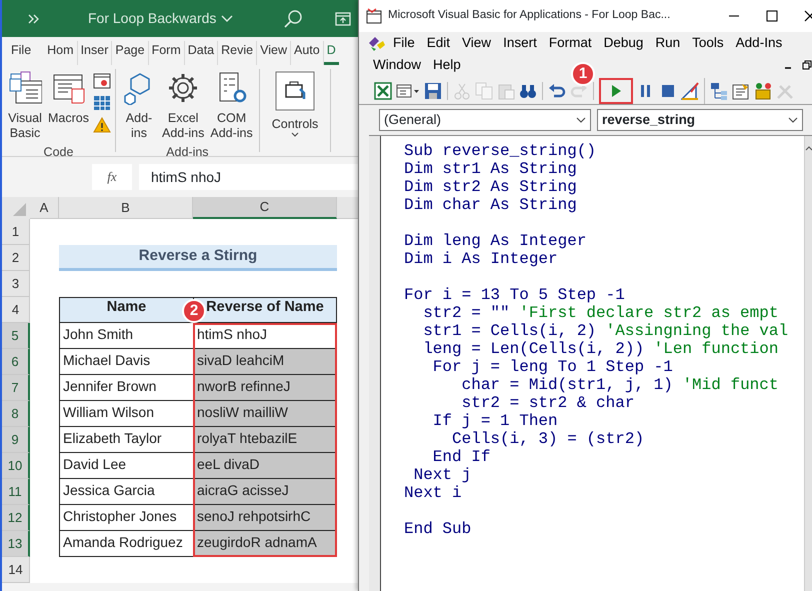 This screenshot has height=591, width=812. I want to click on row-header: 7, so click(16, 388).